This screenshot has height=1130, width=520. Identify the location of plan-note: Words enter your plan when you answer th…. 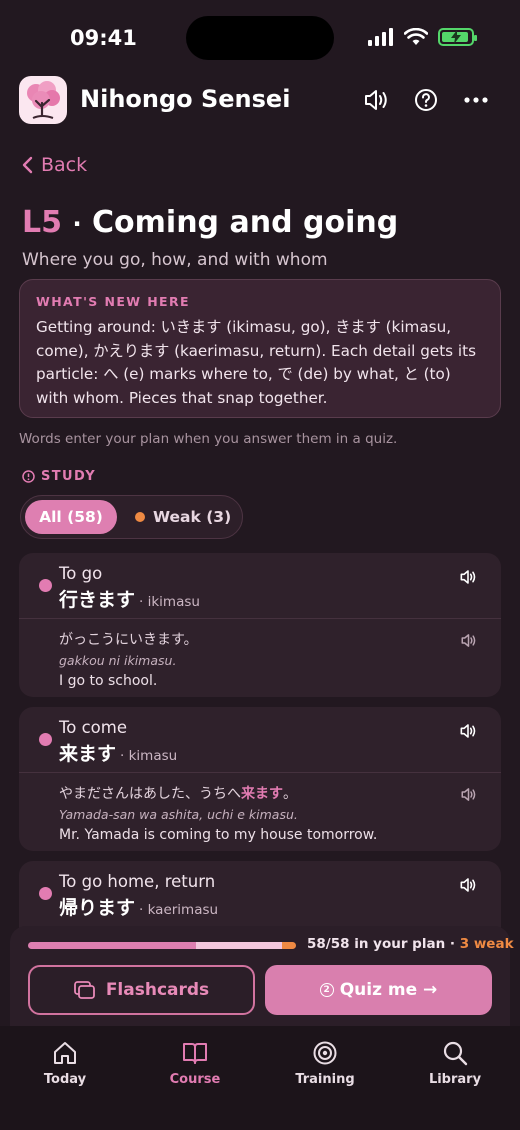
(208, 439).